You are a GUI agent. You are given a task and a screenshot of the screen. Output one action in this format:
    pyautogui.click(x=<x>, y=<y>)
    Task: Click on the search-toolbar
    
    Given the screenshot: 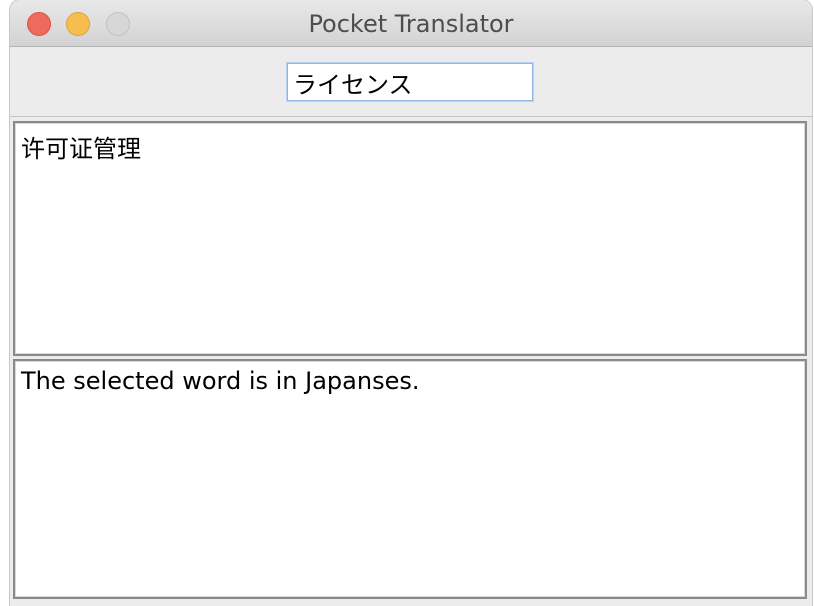 What is the action you would take?
    pyautogui.click(x=411, y=82)
    